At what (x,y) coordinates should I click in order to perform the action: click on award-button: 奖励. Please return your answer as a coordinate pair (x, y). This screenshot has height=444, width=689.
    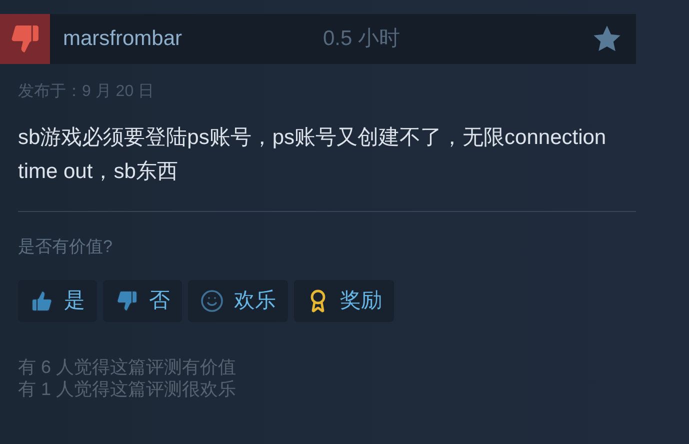
    Looking at the image, I should click on (344, 301).